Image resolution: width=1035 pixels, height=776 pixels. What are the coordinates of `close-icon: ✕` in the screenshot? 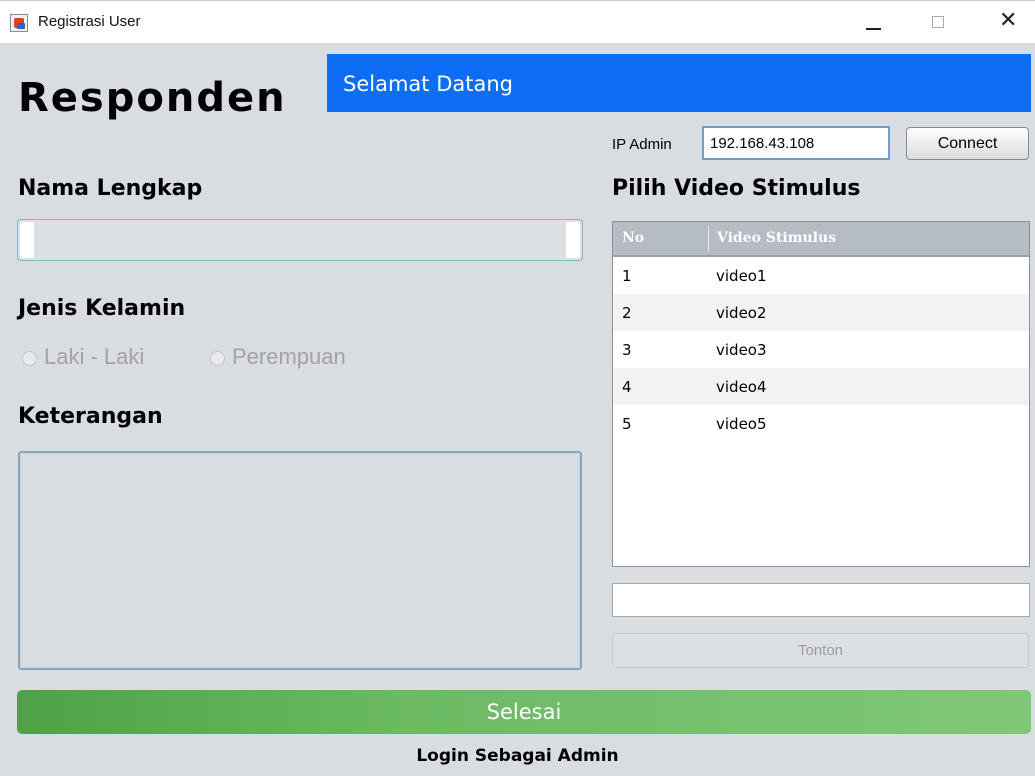 It's located at (1008, 20).